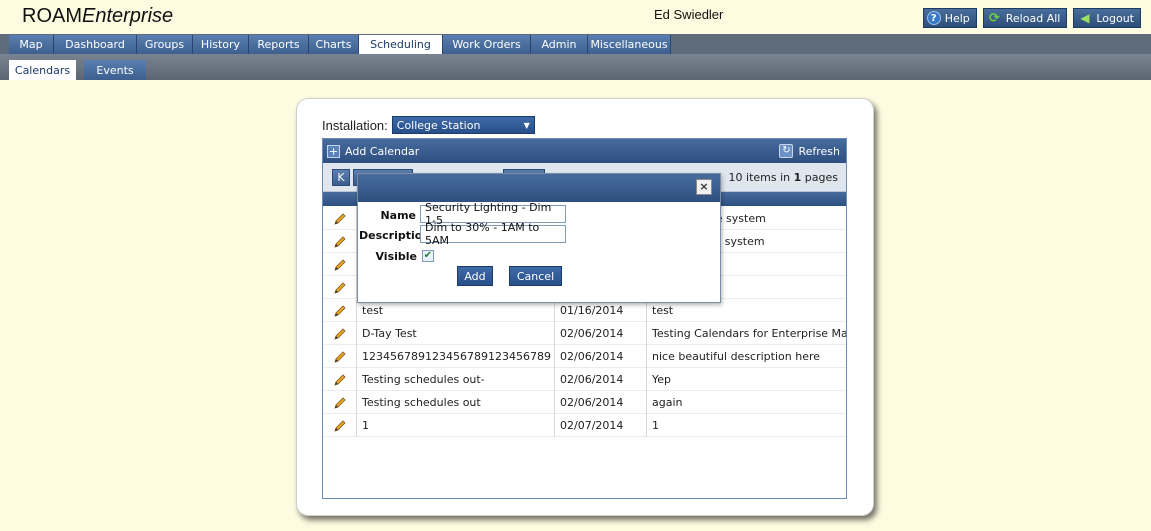  Describe the element at coordinates (933, 18) in the screenshot. I see `help-icon: ?` at that location.